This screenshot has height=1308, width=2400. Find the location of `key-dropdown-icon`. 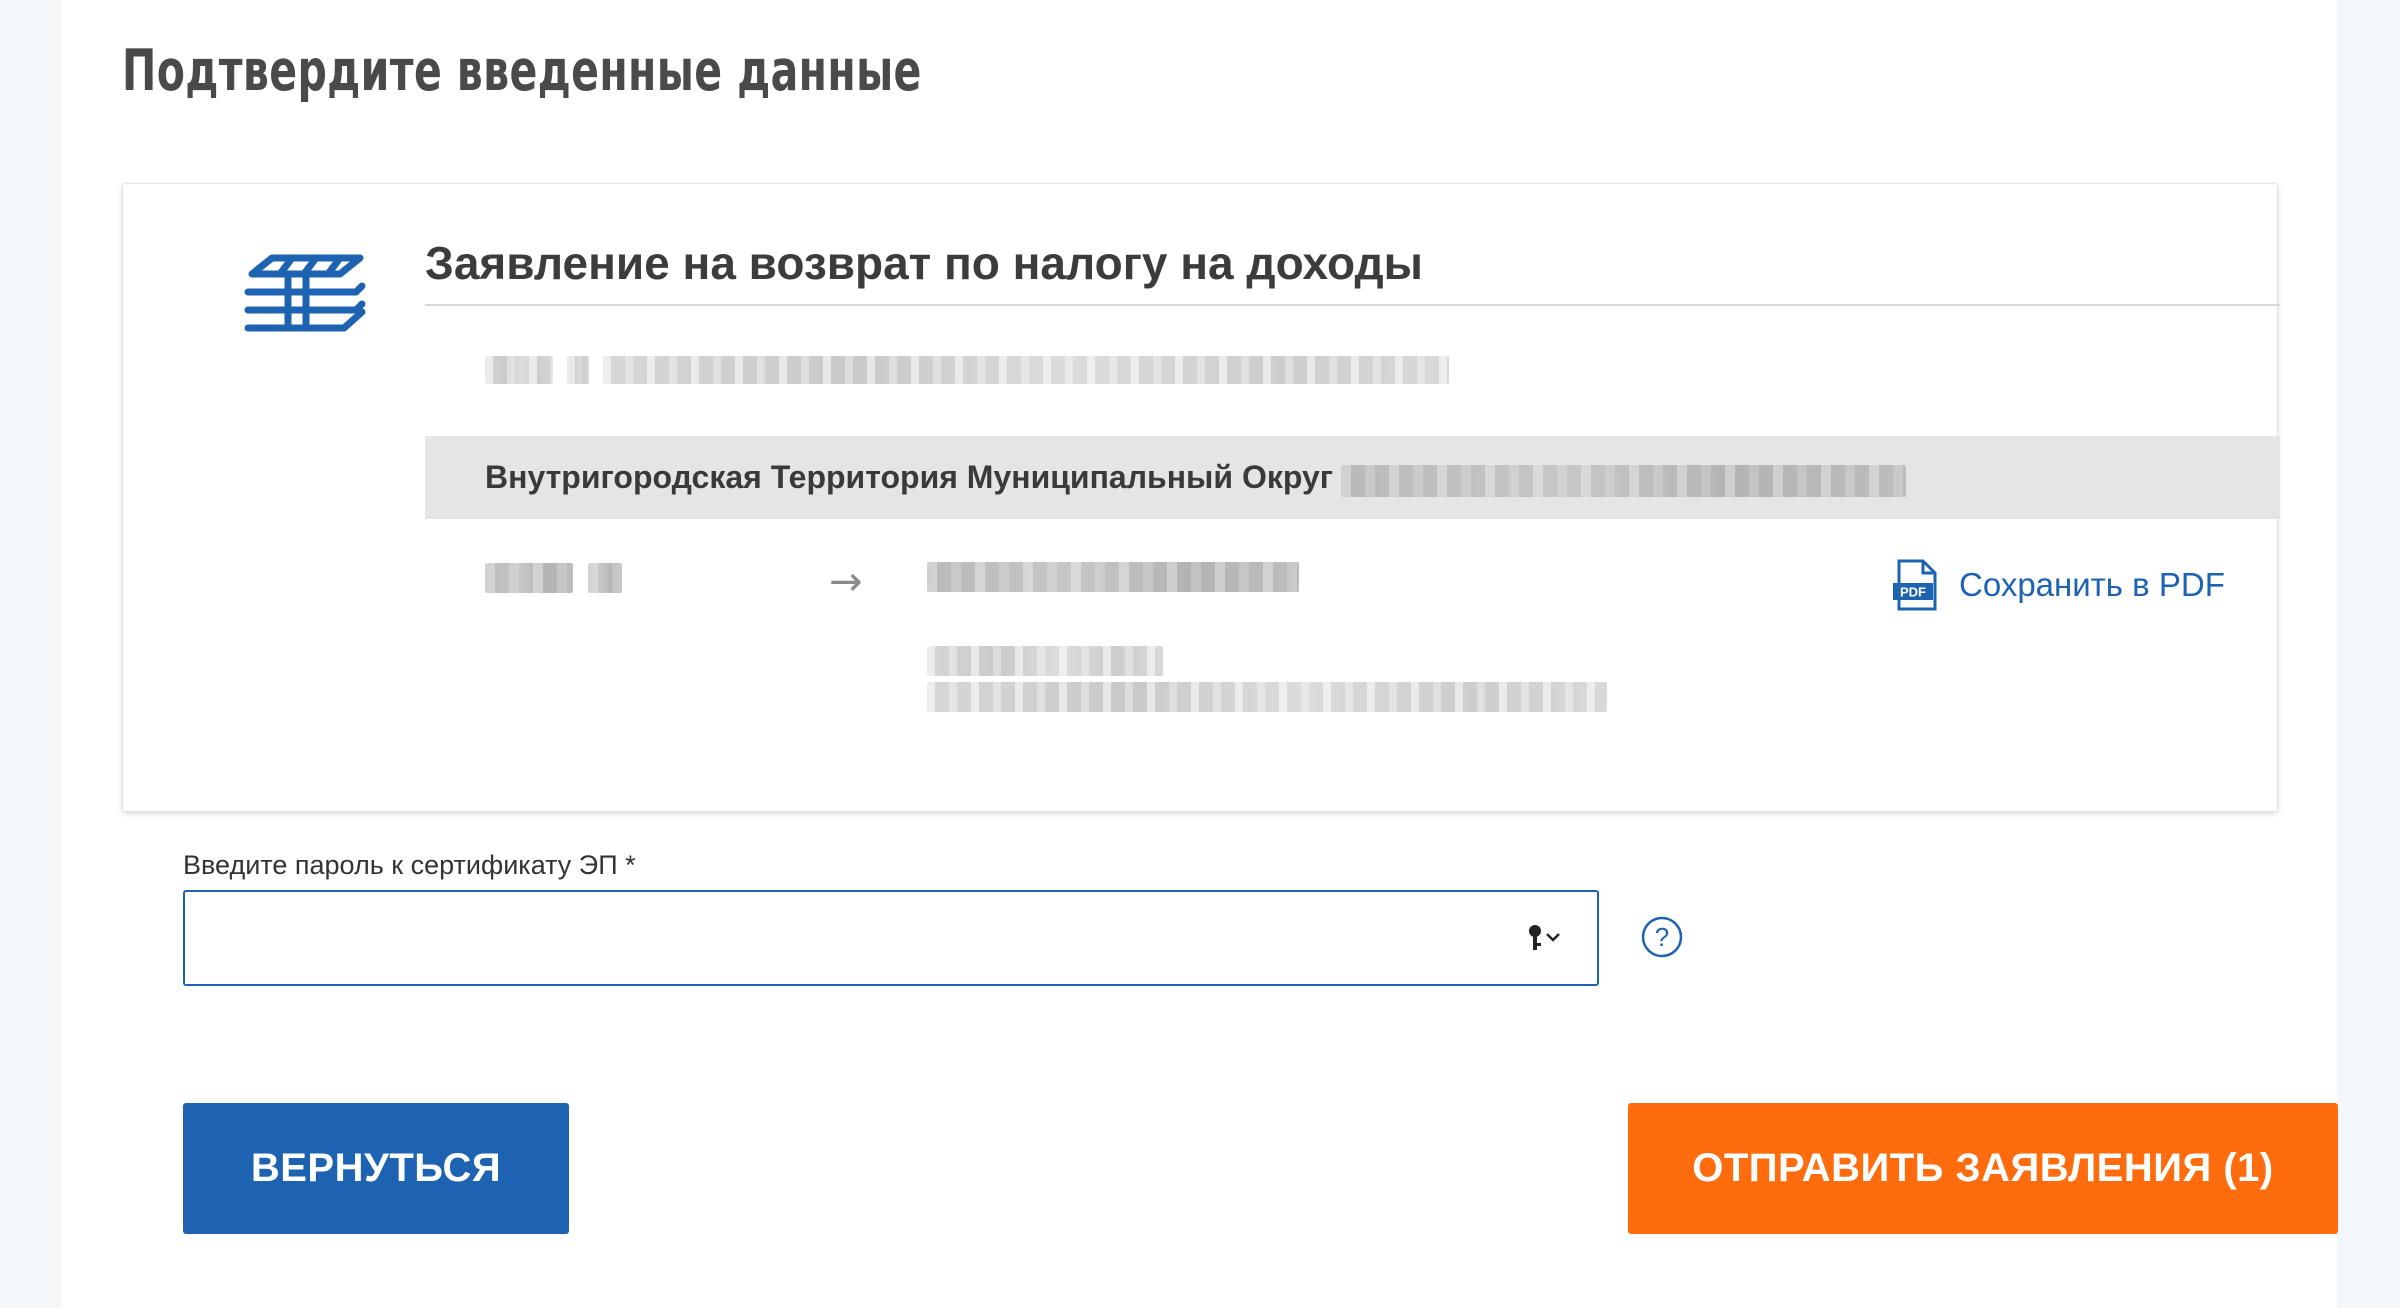

key-dropdown-icon is located at coordinates (1545, 938).